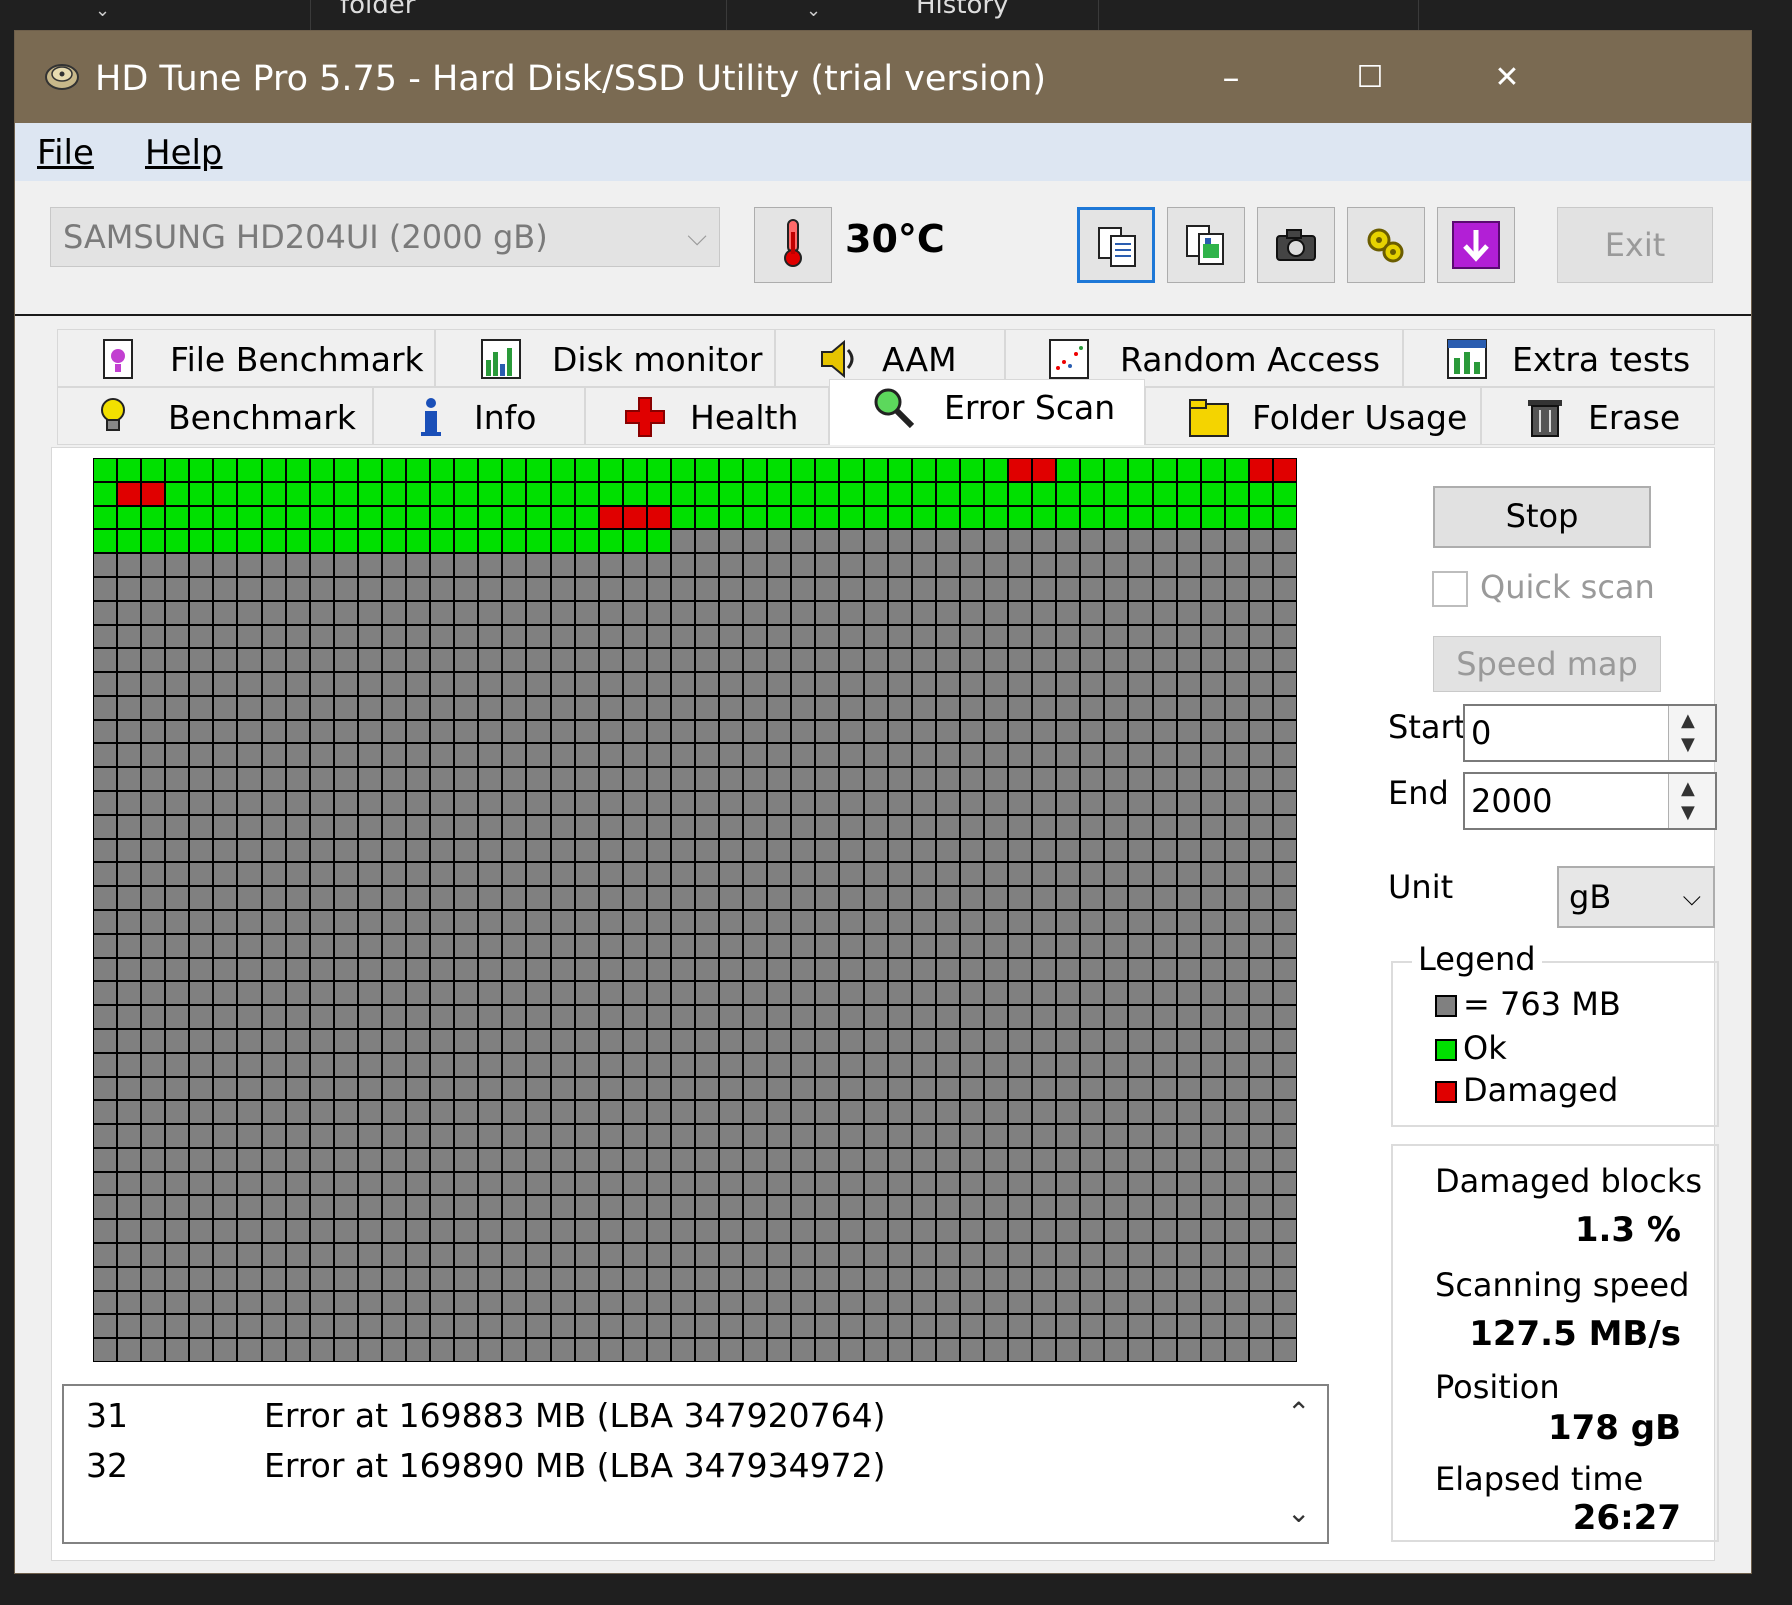 This screenshot has height=1605, width=1792. I want to click on copy-screenshot-button, so click(1206, 245).